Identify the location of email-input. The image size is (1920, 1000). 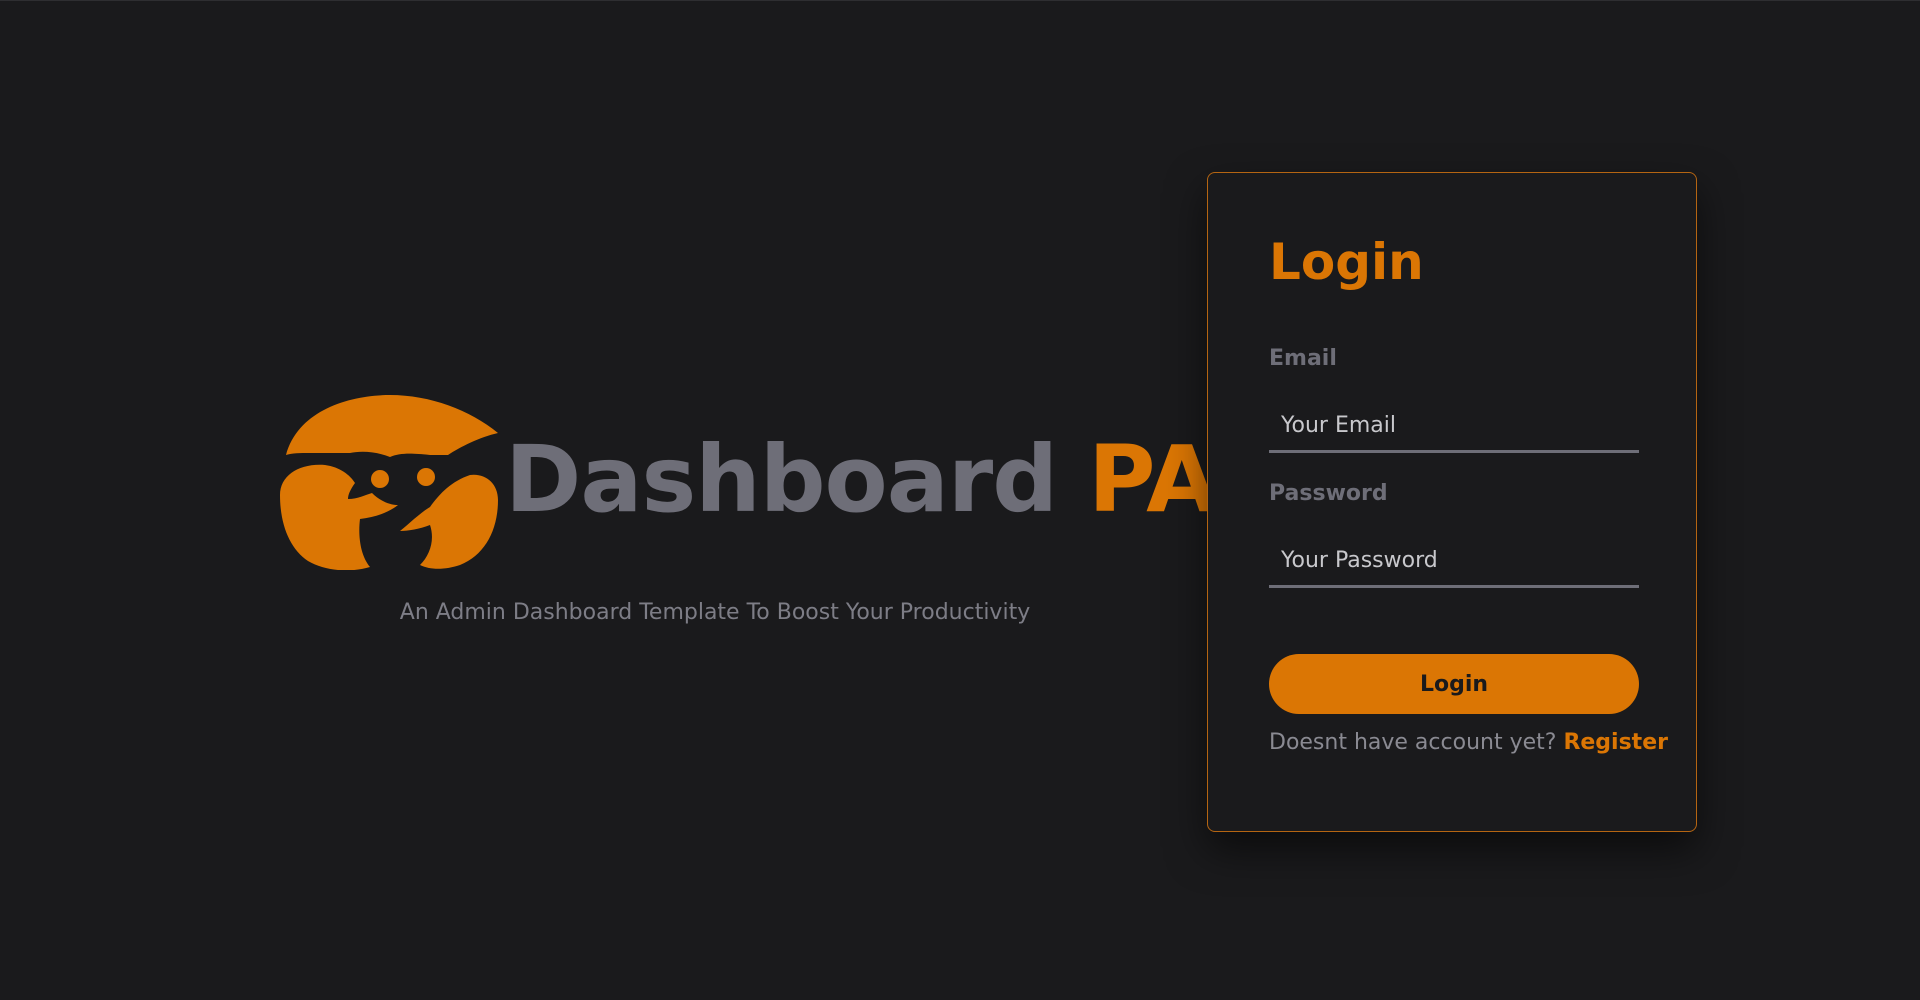
(1454, 427).